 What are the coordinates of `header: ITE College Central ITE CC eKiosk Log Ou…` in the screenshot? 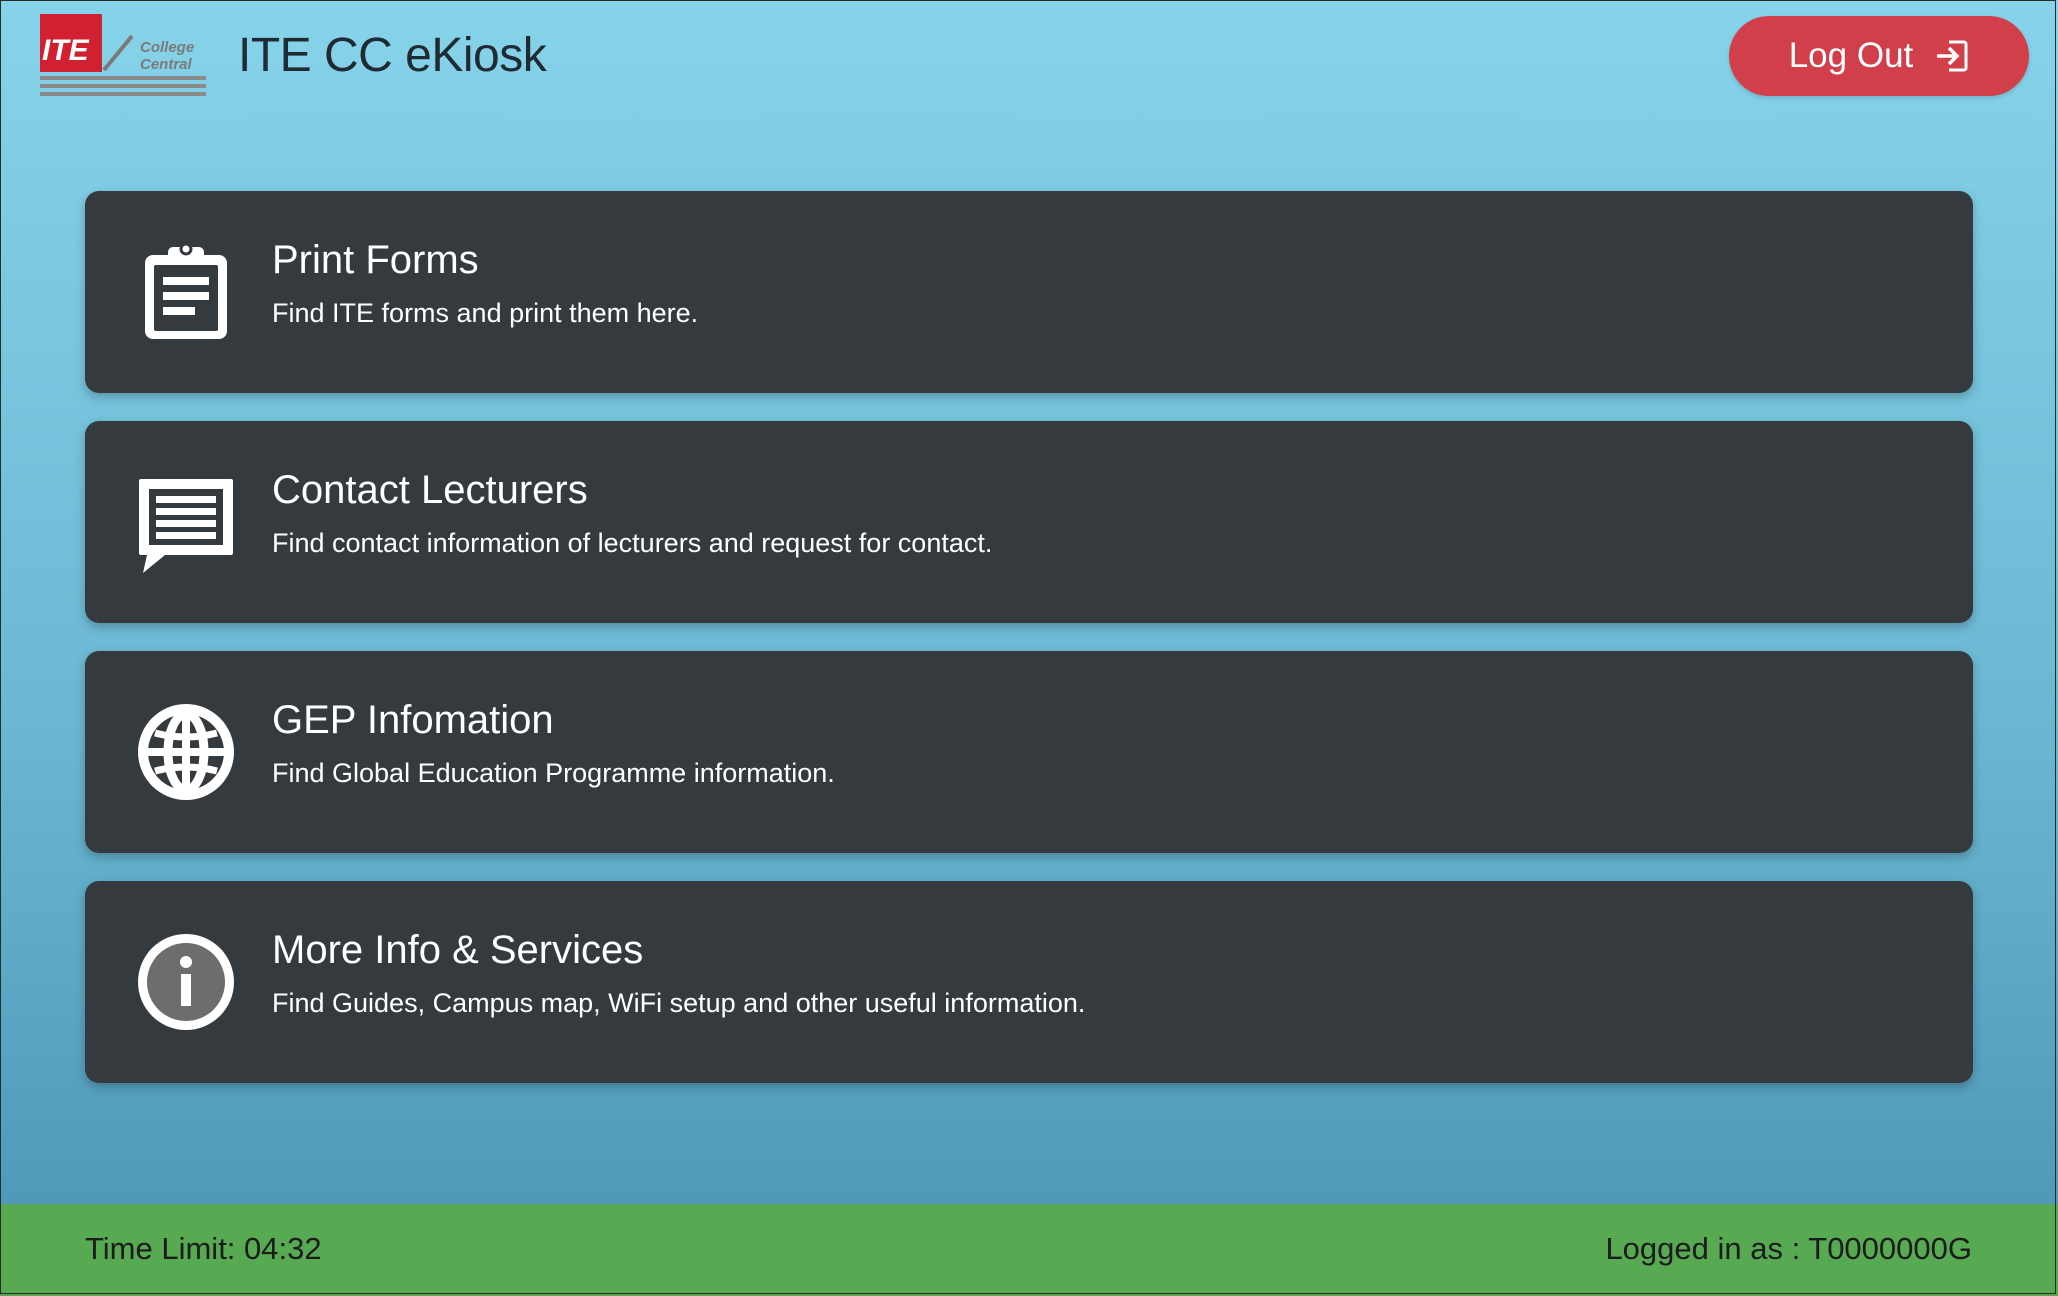 It's located at (1029, 59).